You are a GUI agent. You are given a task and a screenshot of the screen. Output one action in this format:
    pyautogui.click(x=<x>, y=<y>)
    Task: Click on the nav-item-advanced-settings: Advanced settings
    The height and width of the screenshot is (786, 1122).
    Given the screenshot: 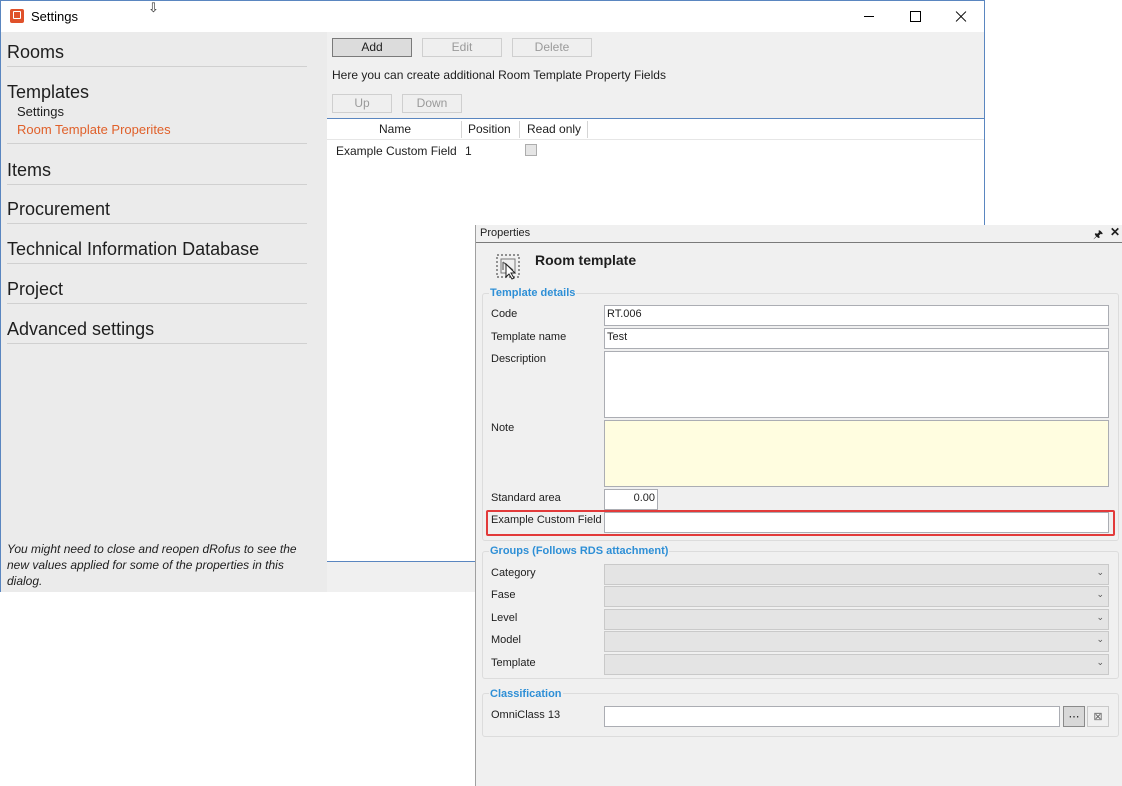 What is the action you would take?
    pyautogui.click(x=157, y=329)
    